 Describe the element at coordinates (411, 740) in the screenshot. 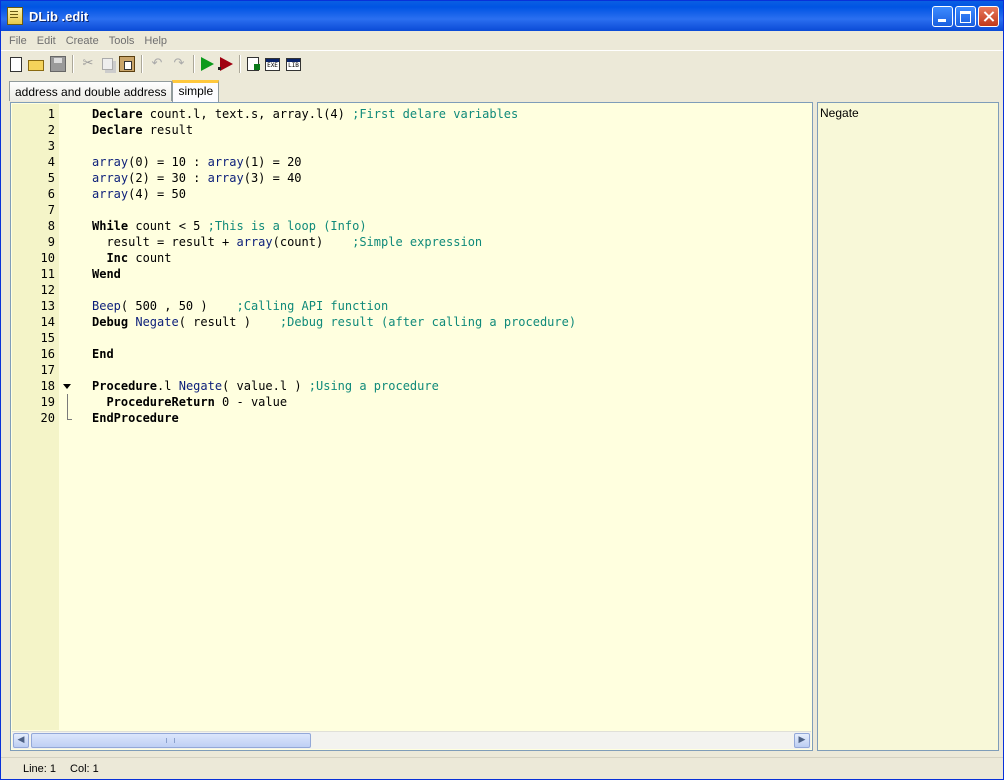

I see `horizontal-scrollbar: ◀ ▶` at that location.